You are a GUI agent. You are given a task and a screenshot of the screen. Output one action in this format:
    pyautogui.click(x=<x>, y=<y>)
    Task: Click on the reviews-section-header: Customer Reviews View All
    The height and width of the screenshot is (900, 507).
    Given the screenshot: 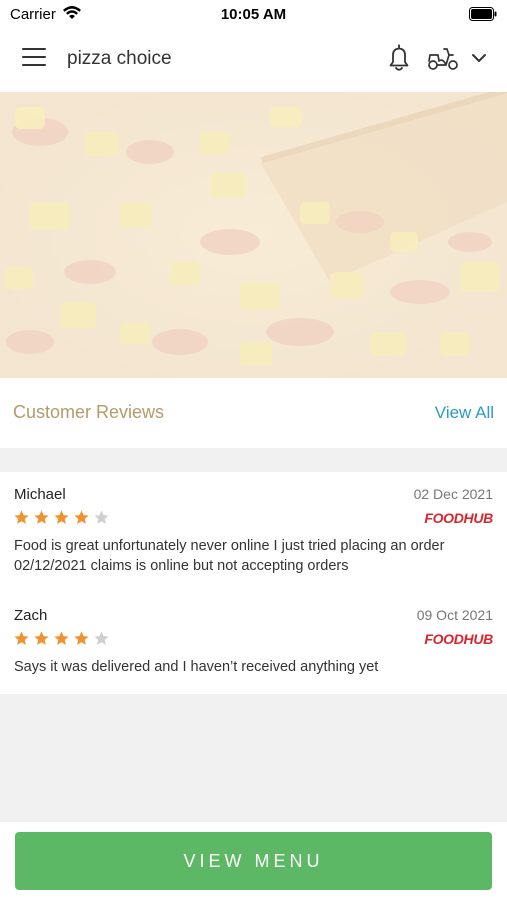 What is the action you would take?
    pyautogui.click(x=253, y=413)
    